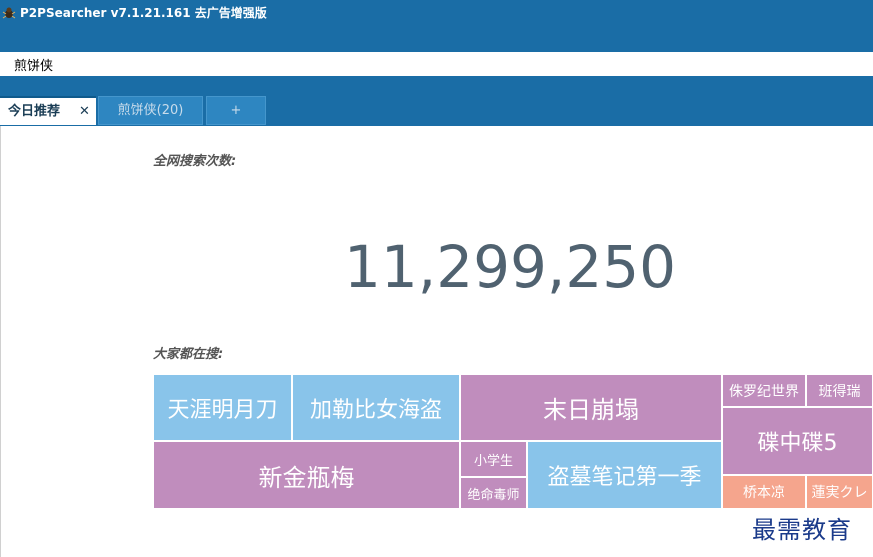 The width and height of the screenshot is (873, 557). Describe the element at coordinates (188, 354) in the screenshot. I see `popular-search-label: 大家都在搜:` at that location.